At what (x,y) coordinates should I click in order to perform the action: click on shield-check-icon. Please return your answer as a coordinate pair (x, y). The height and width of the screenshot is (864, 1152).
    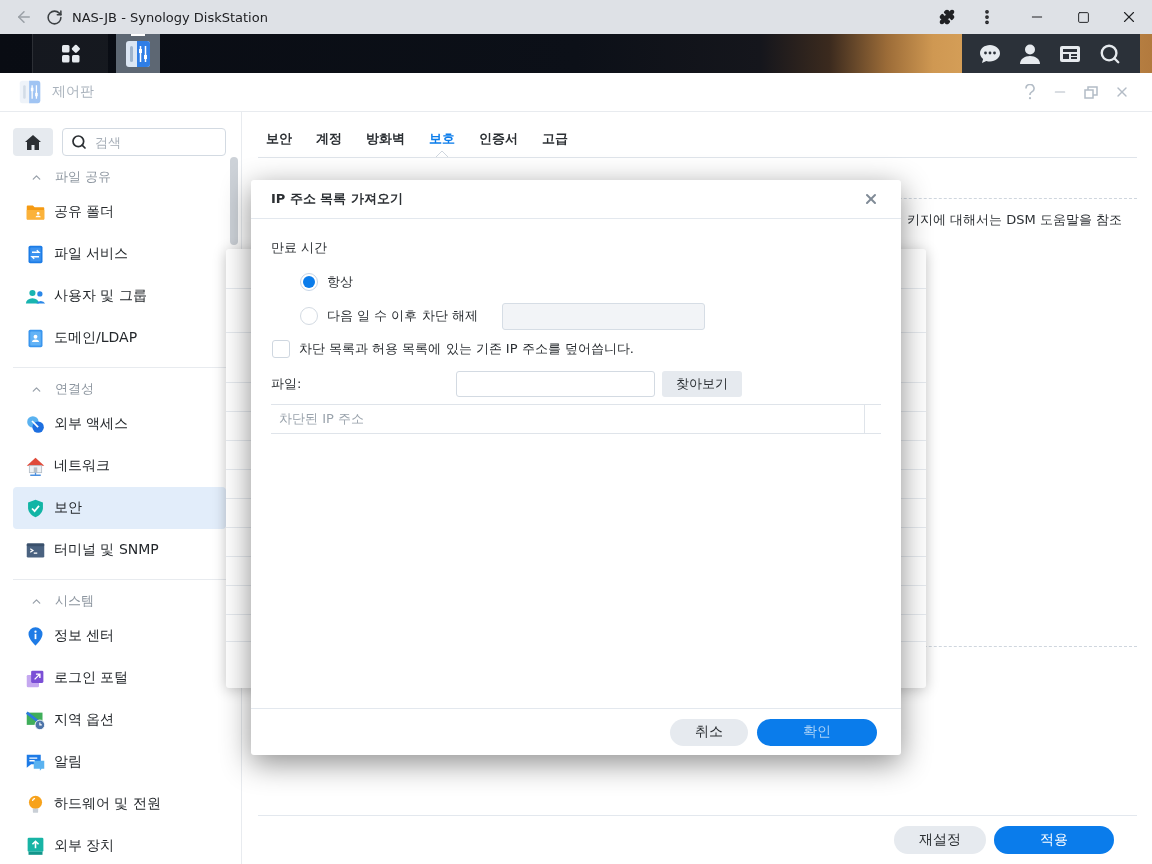
    Looking at the image, I should click on (35, 508).